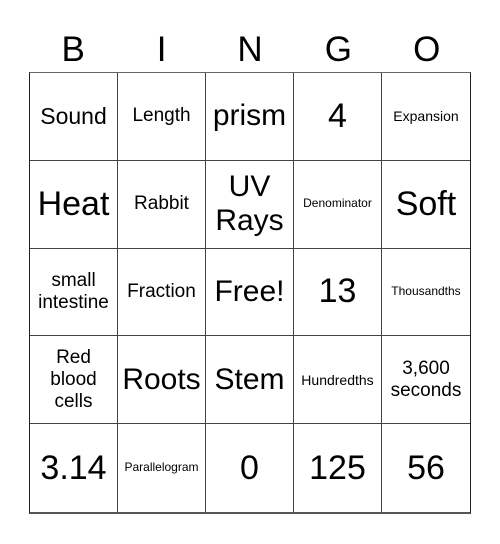 The width and height of the screenshot is (500, 544). Describe the element at coordinates (338, 204) in the screenshot. I see `bingo-cell: Denominator` at that location.